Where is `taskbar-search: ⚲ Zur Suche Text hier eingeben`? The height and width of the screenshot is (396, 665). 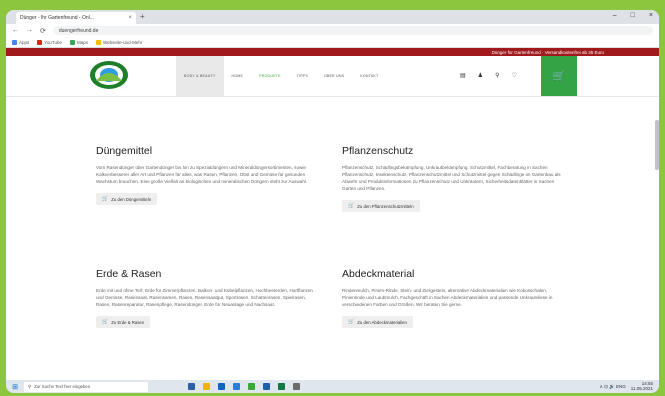 taskbar-search: ⚲ Zur Suche Text hier eingeben is located at coordinates (86, 386).